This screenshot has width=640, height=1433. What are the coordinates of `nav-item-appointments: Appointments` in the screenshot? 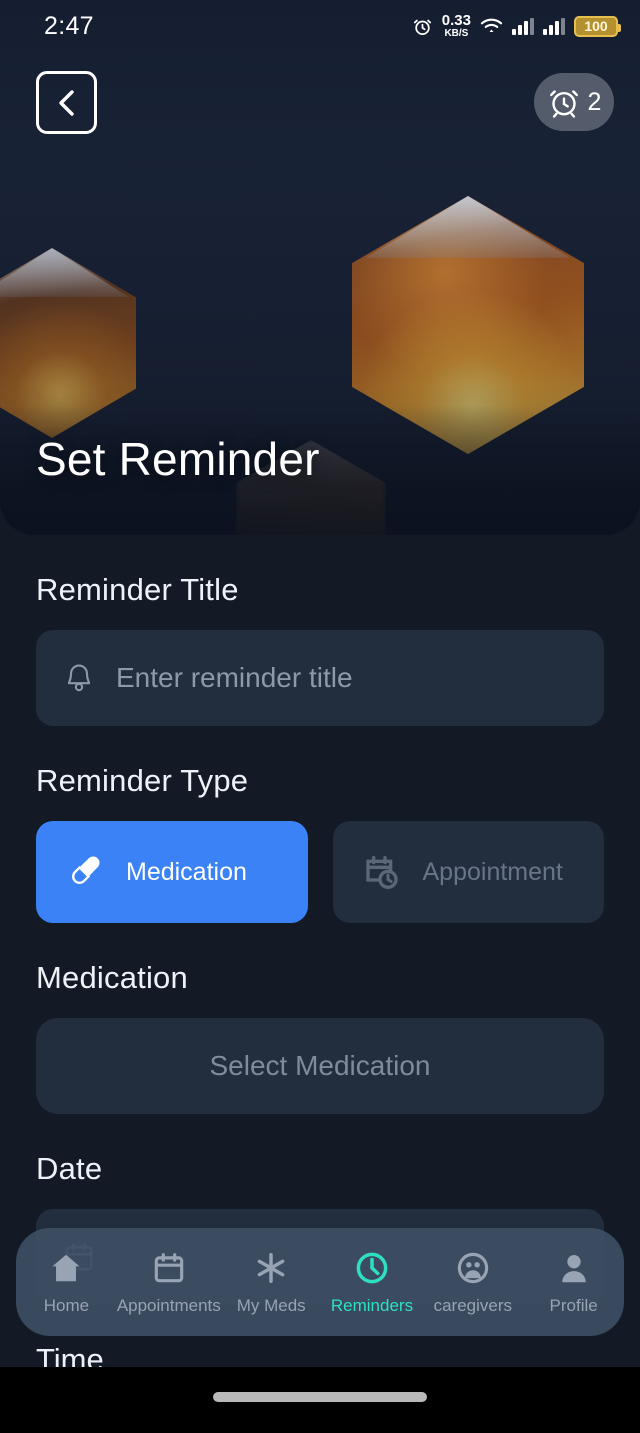 It's located at (169, 1282).